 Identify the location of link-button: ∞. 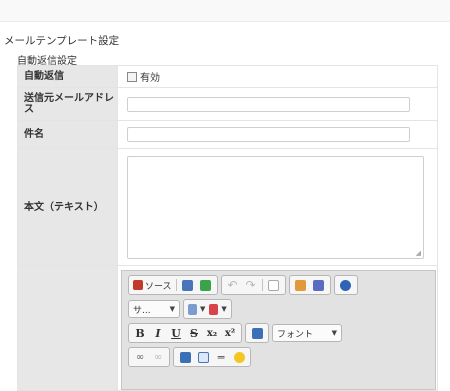
(140, 357).